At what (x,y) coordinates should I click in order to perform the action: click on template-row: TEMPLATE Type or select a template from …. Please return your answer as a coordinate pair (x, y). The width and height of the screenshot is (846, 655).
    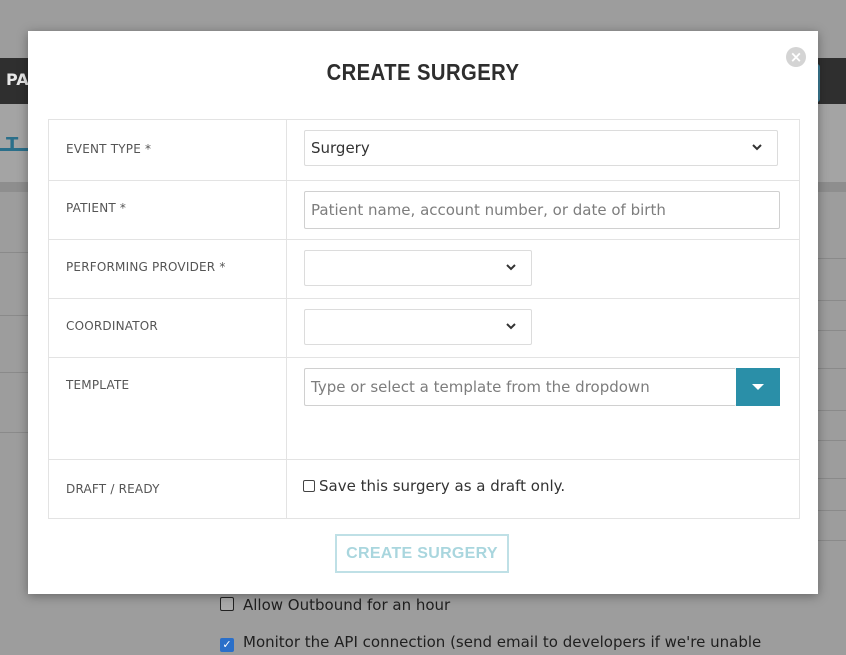
    Looking at the image, I should click on (424, 408).